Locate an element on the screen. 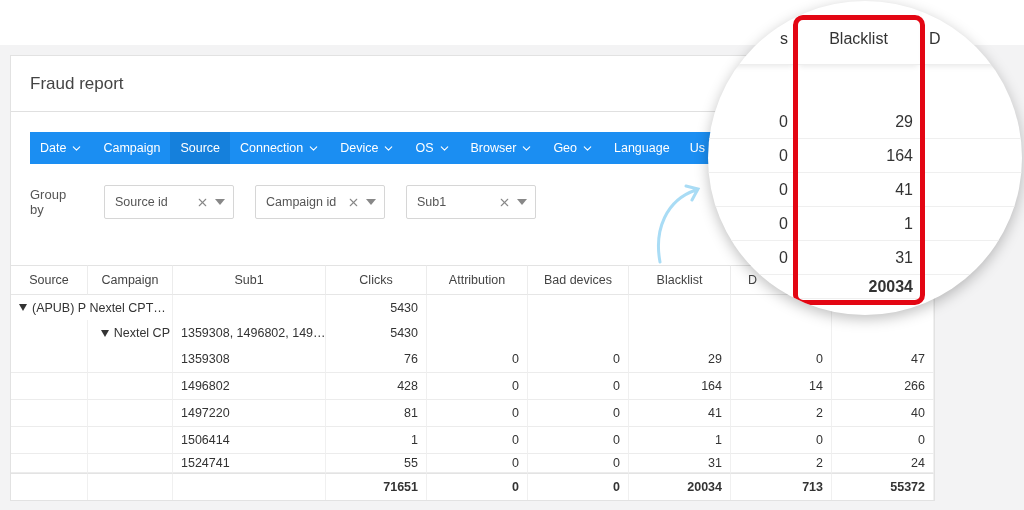  table-cell: 428 is located at coordinates (376, 386).